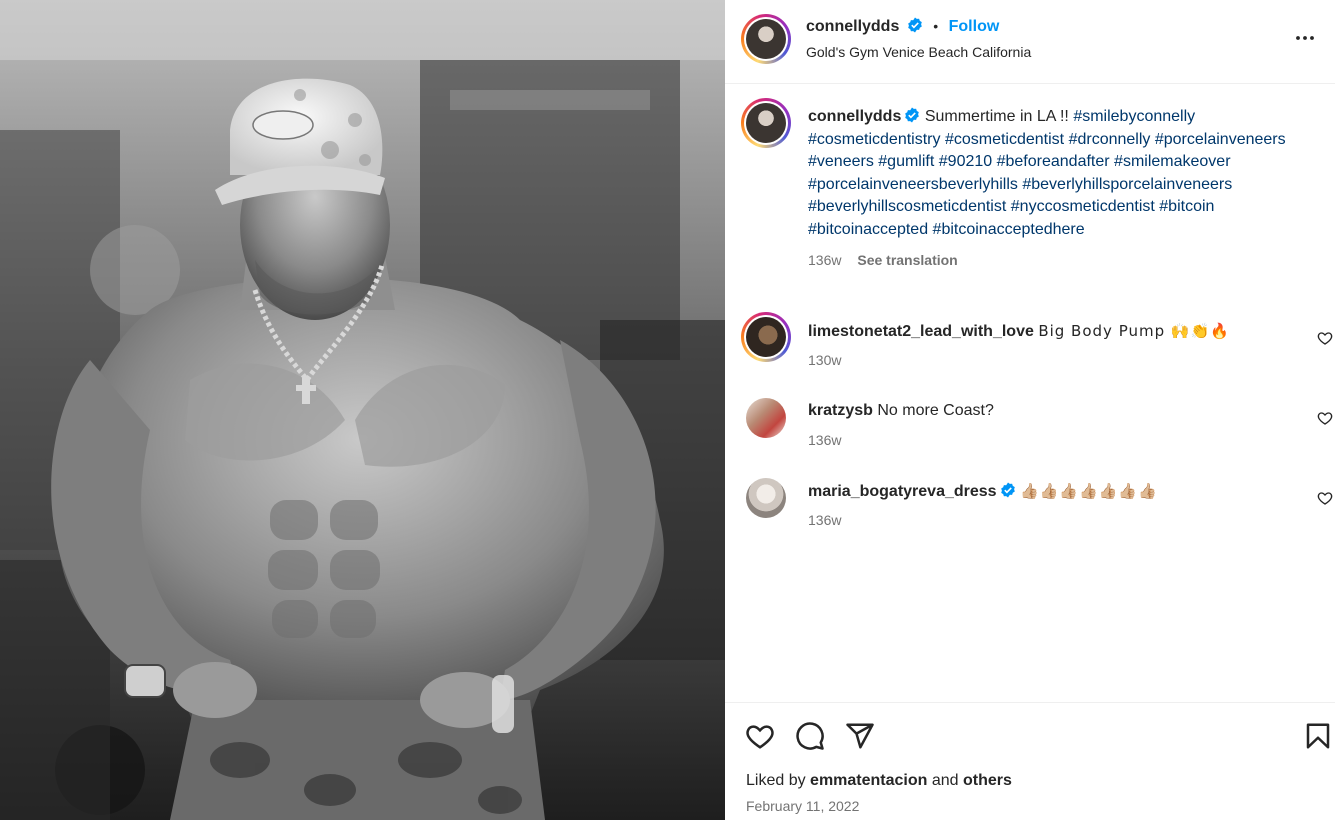 The width and height of the screenshot is (1335, 820). I want to click on comment-body: 👍🏼👍🏼👍🏼👍🏼👍🏼👍🏼👍🏼, so click(1089, 491).